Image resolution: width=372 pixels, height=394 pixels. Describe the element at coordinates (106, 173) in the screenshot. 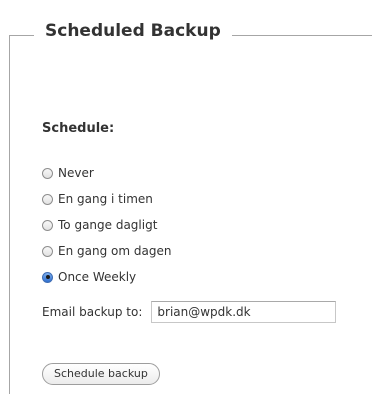

I see `schedule-option-never: Never` at that location.